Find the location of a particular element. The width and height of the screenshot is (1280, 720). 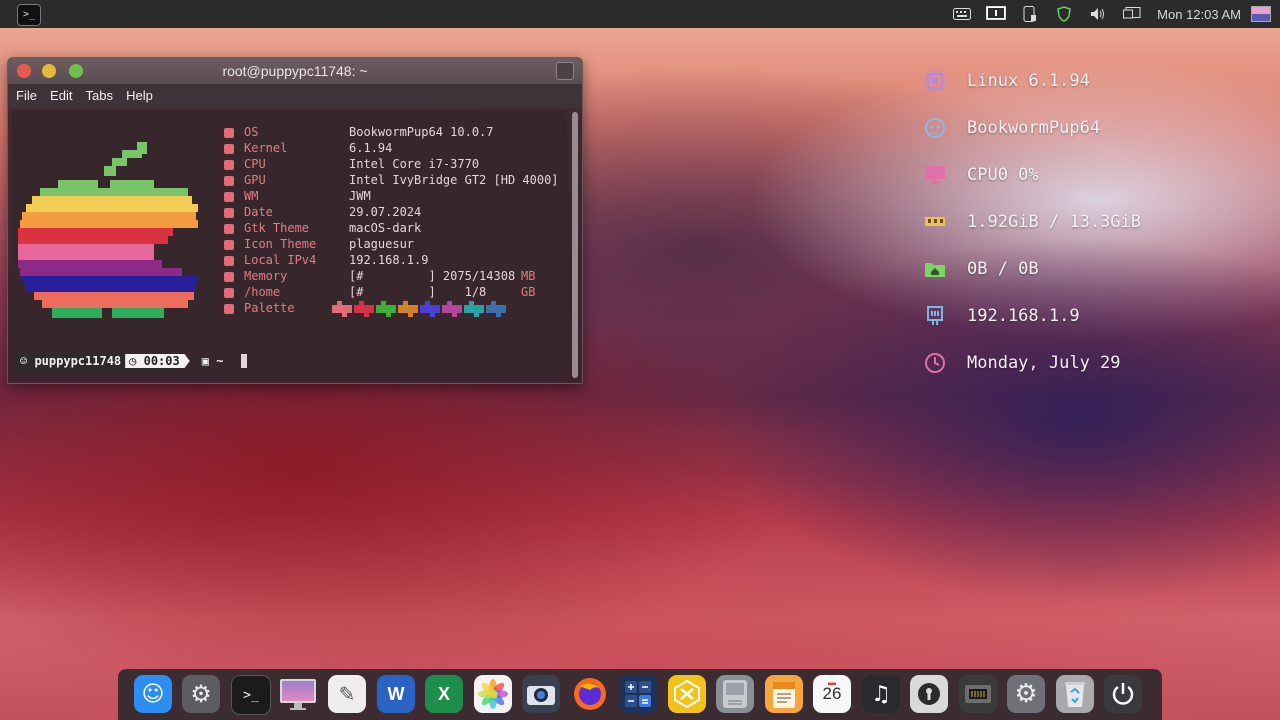

info-row-icon-theme: Icon Theme is located at coordinates (270, 244).